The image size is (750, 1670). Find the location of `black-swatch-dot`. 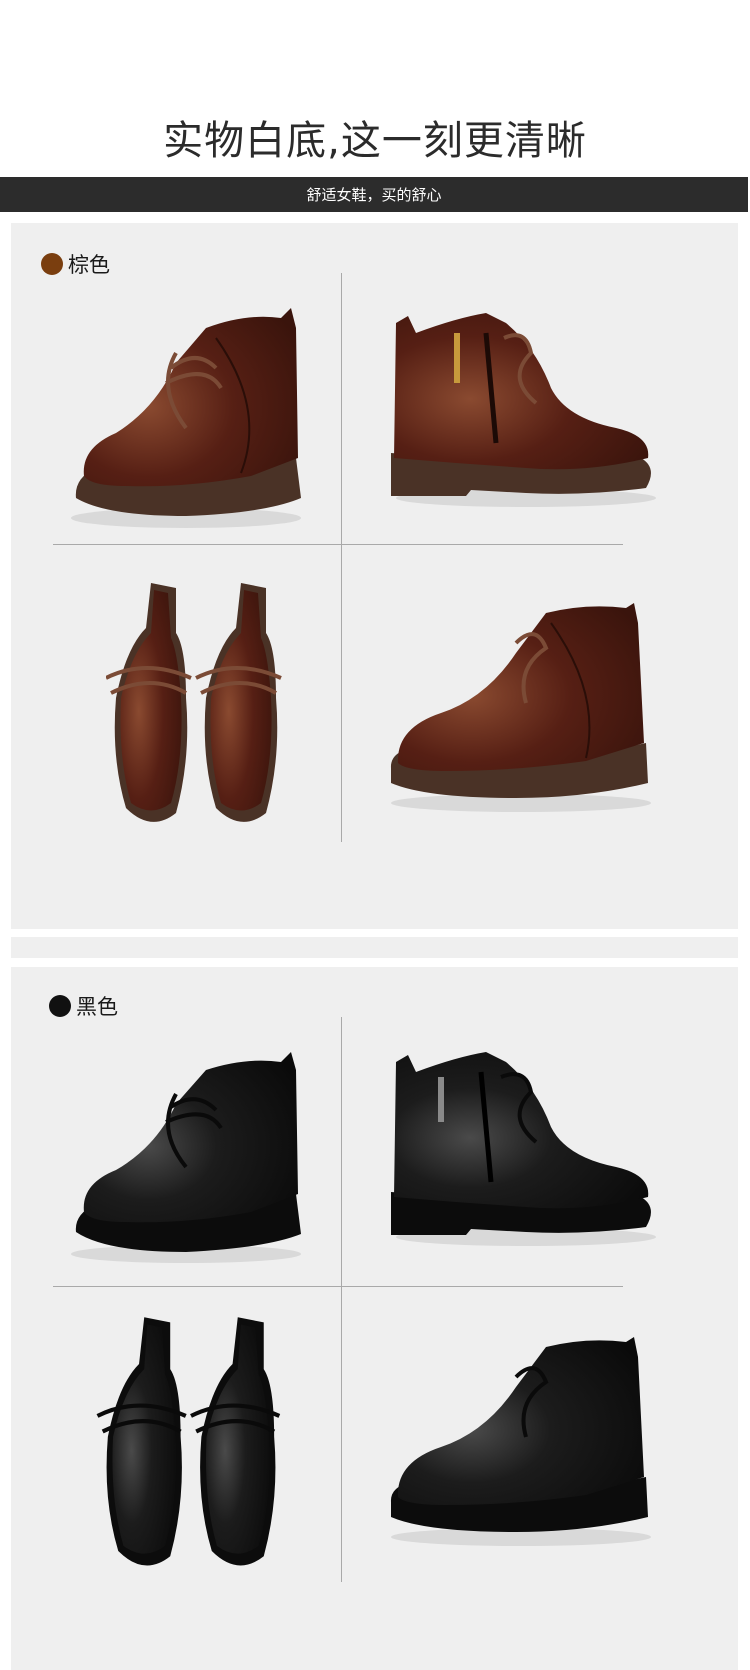

black-swatch-dot is located at coordinates (60, 1006).